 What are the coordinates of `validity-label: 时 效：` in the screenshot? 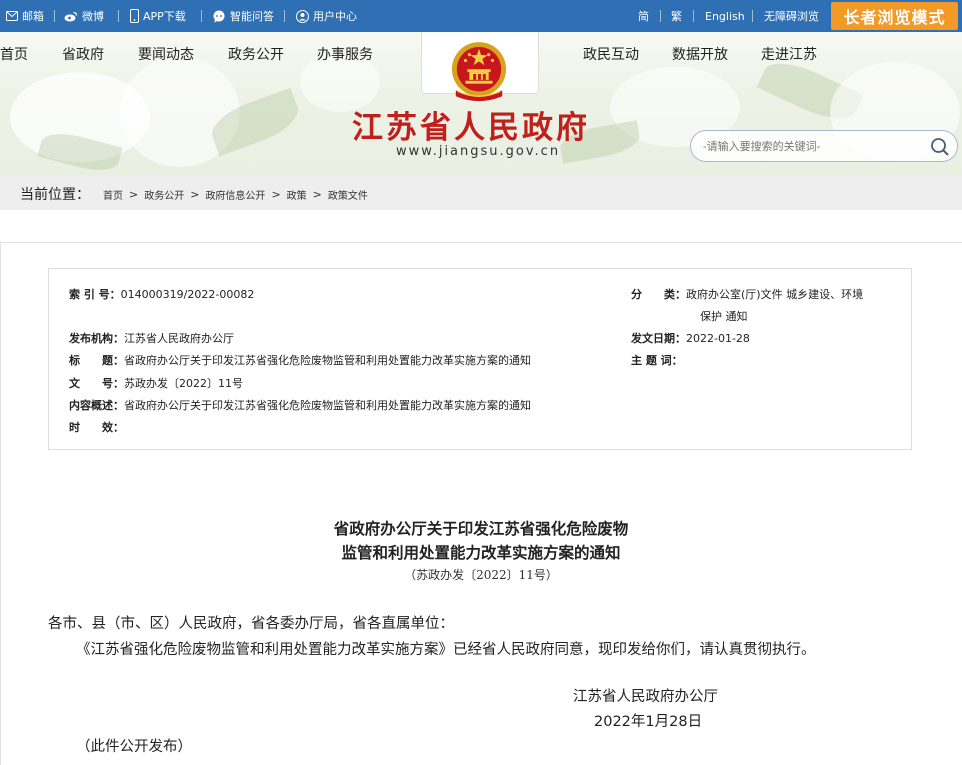 It's located at (96, 427).